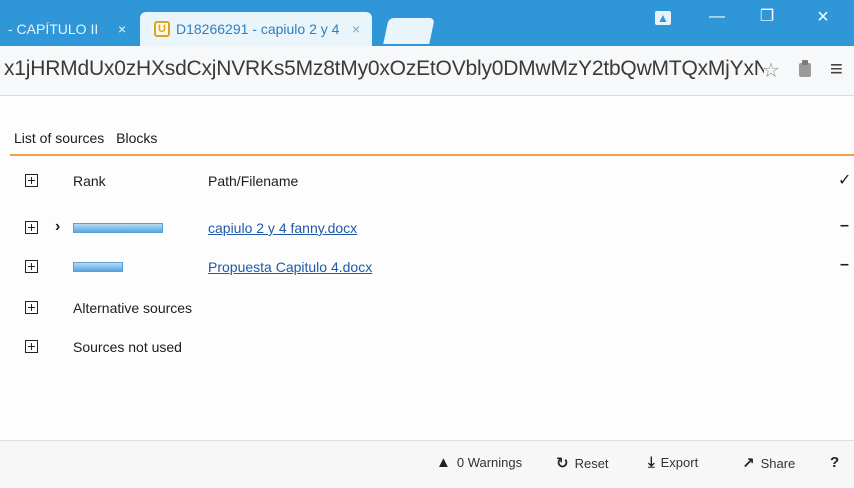 Image resolution: width=854 pixels, height=488 pixels. What do you see at coordinates (127, 347) in the screenshot?
I see `group-label: Sources not used` at bounding box center [127, 347].